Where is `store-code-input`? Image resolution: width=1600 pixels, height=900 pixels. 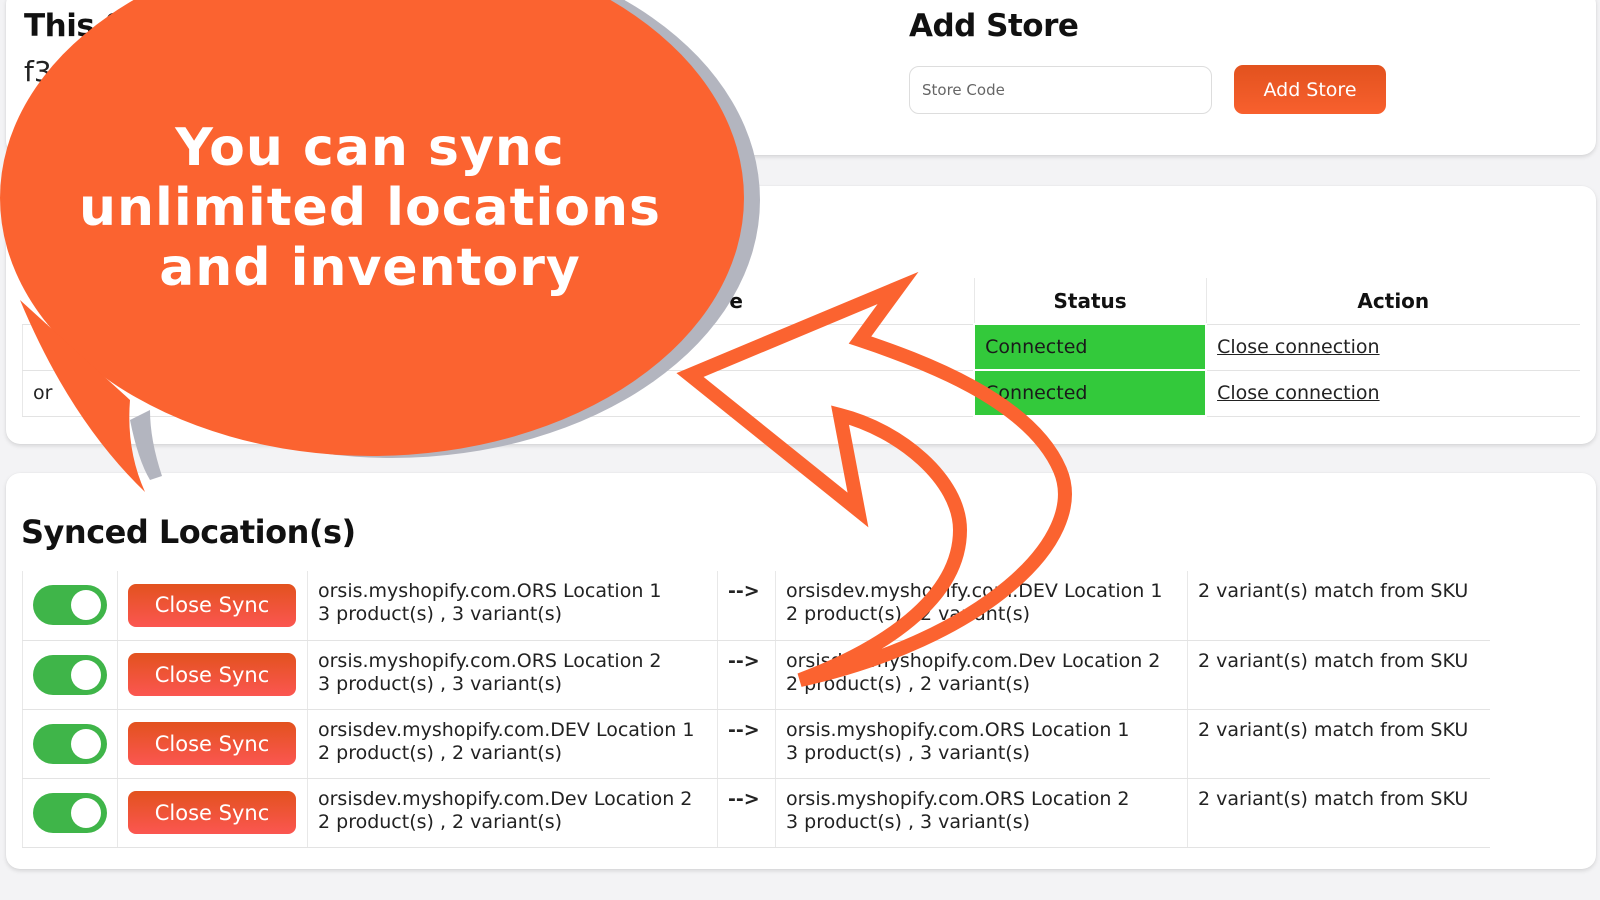 store-code-input is located at coordinates (1060, 90).